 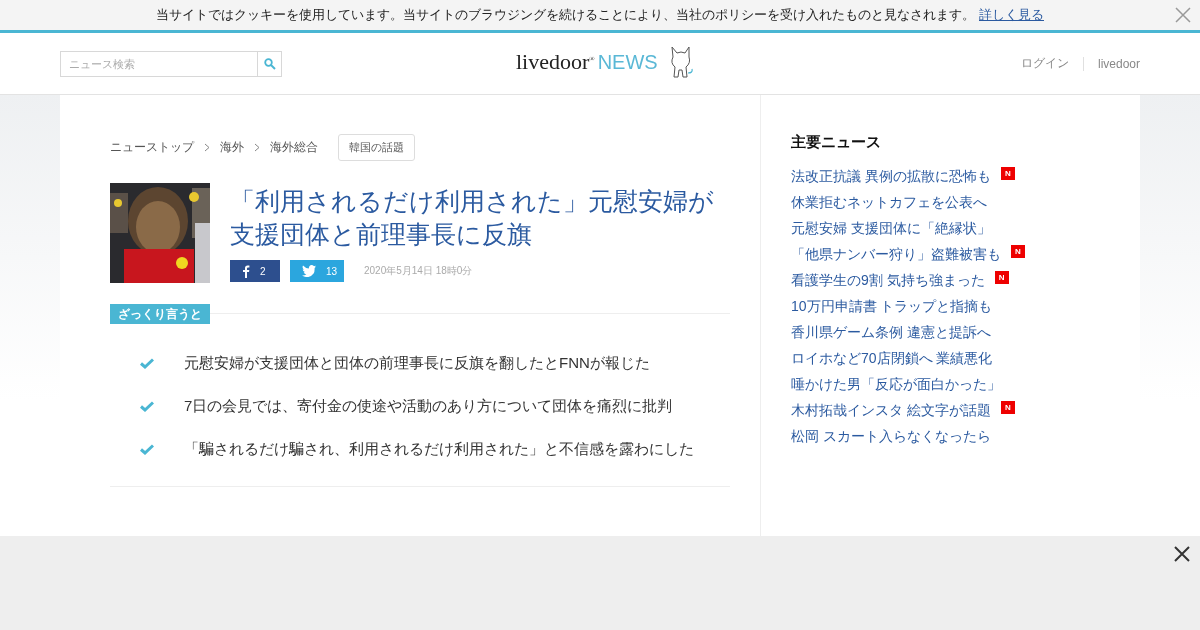 I want to click on nav-link: livedoor, so click(x=1118, y=63).